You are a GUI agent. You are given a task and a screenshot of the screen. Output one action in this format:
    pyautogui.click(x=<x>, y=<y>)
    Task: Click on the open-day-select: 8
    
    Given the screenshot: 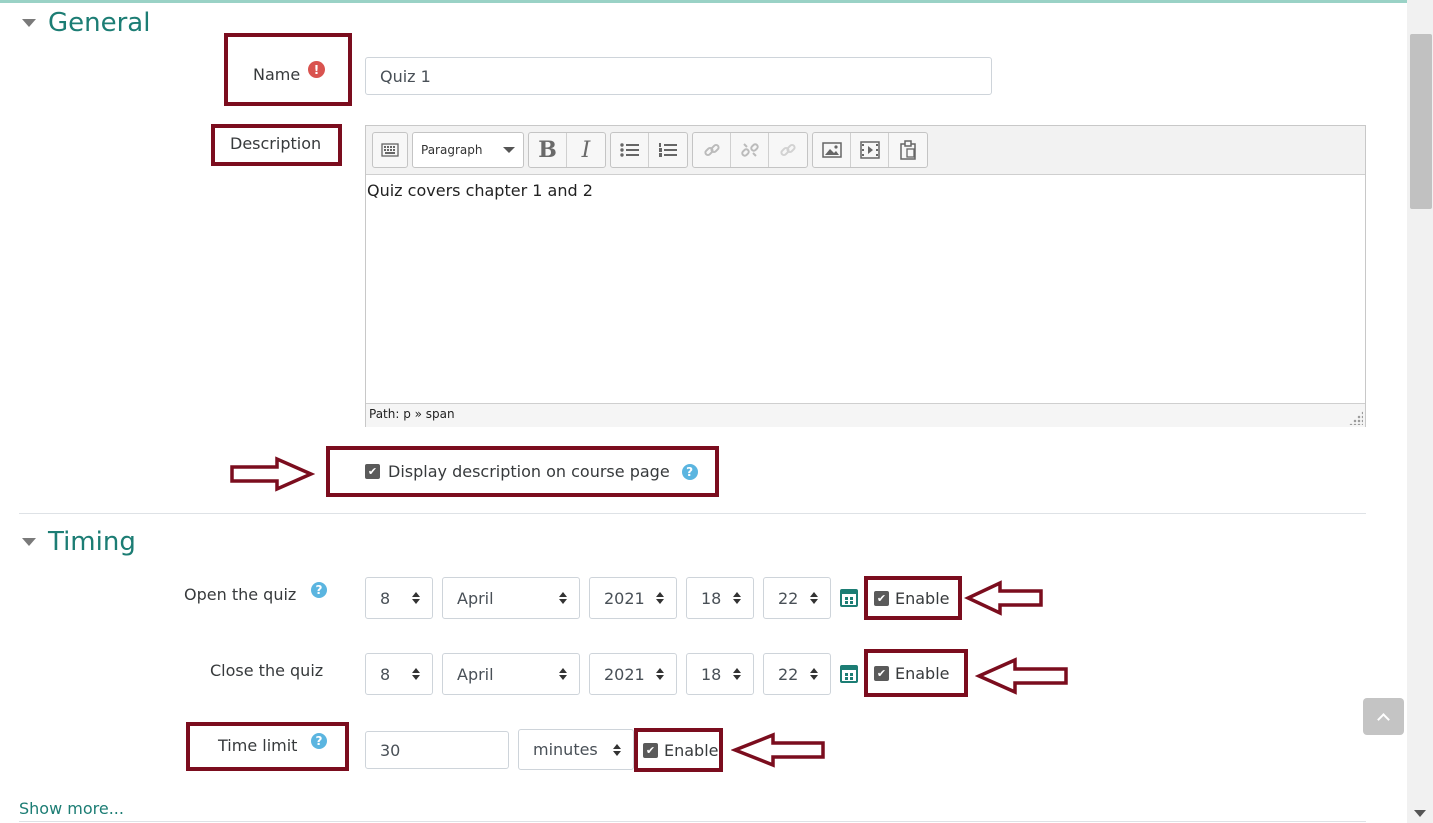 What is the action you would take?
    pyautogui.click(x=399, y=598)
    